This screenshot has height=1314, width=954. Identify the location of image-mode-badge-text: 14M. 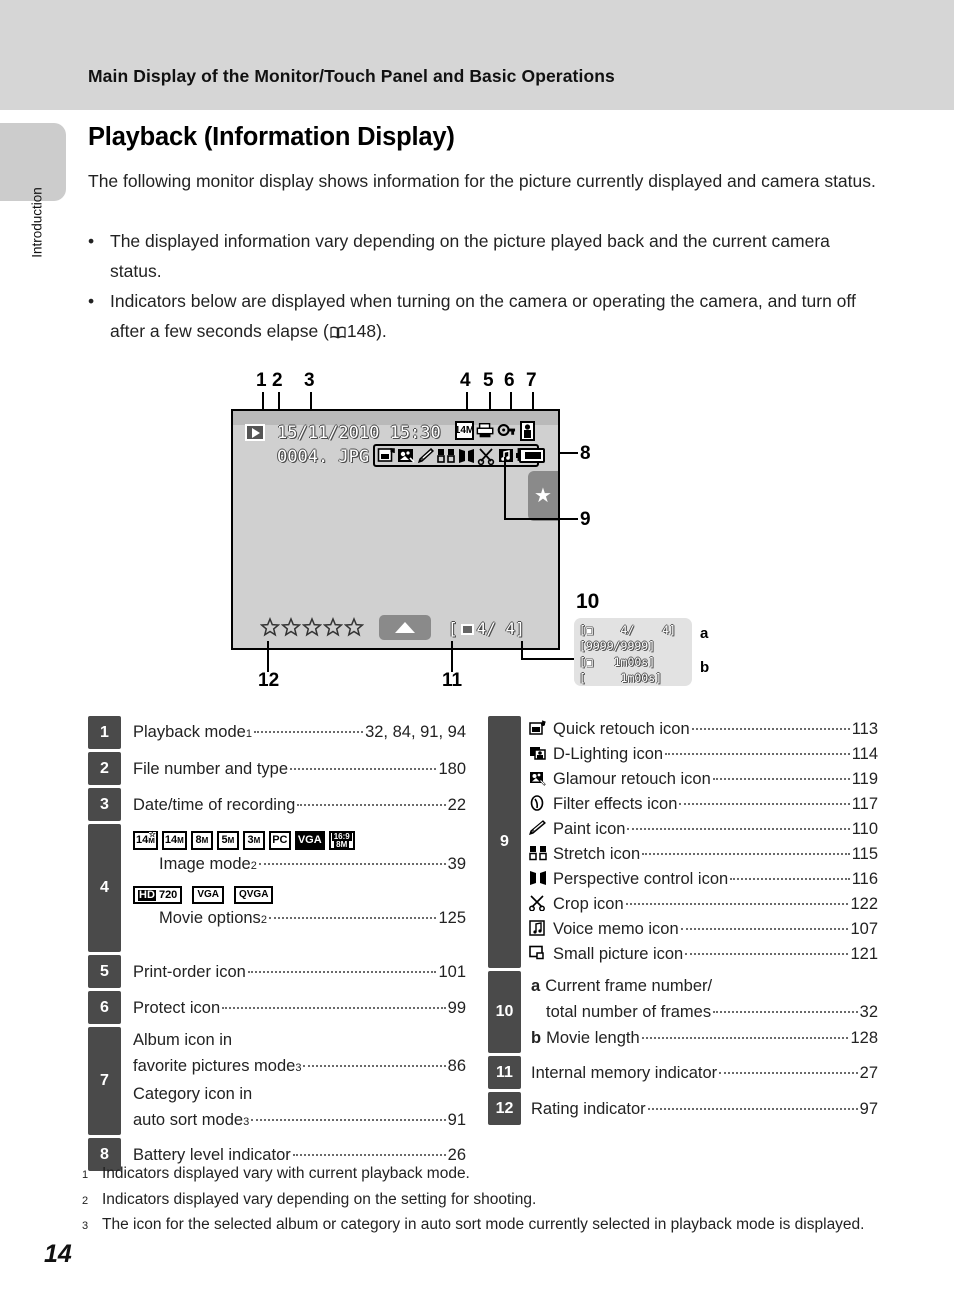
(464, 430).